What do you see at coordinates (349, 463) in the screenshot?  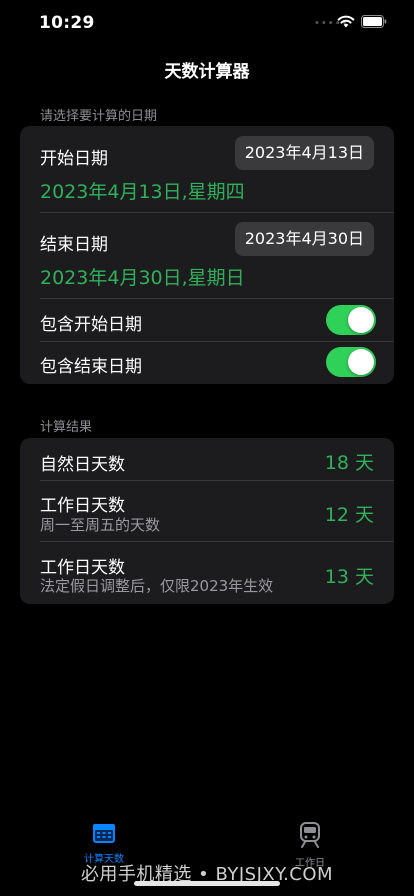 I see `natural-days-value: 18 天` at bounding box center [349, 463].